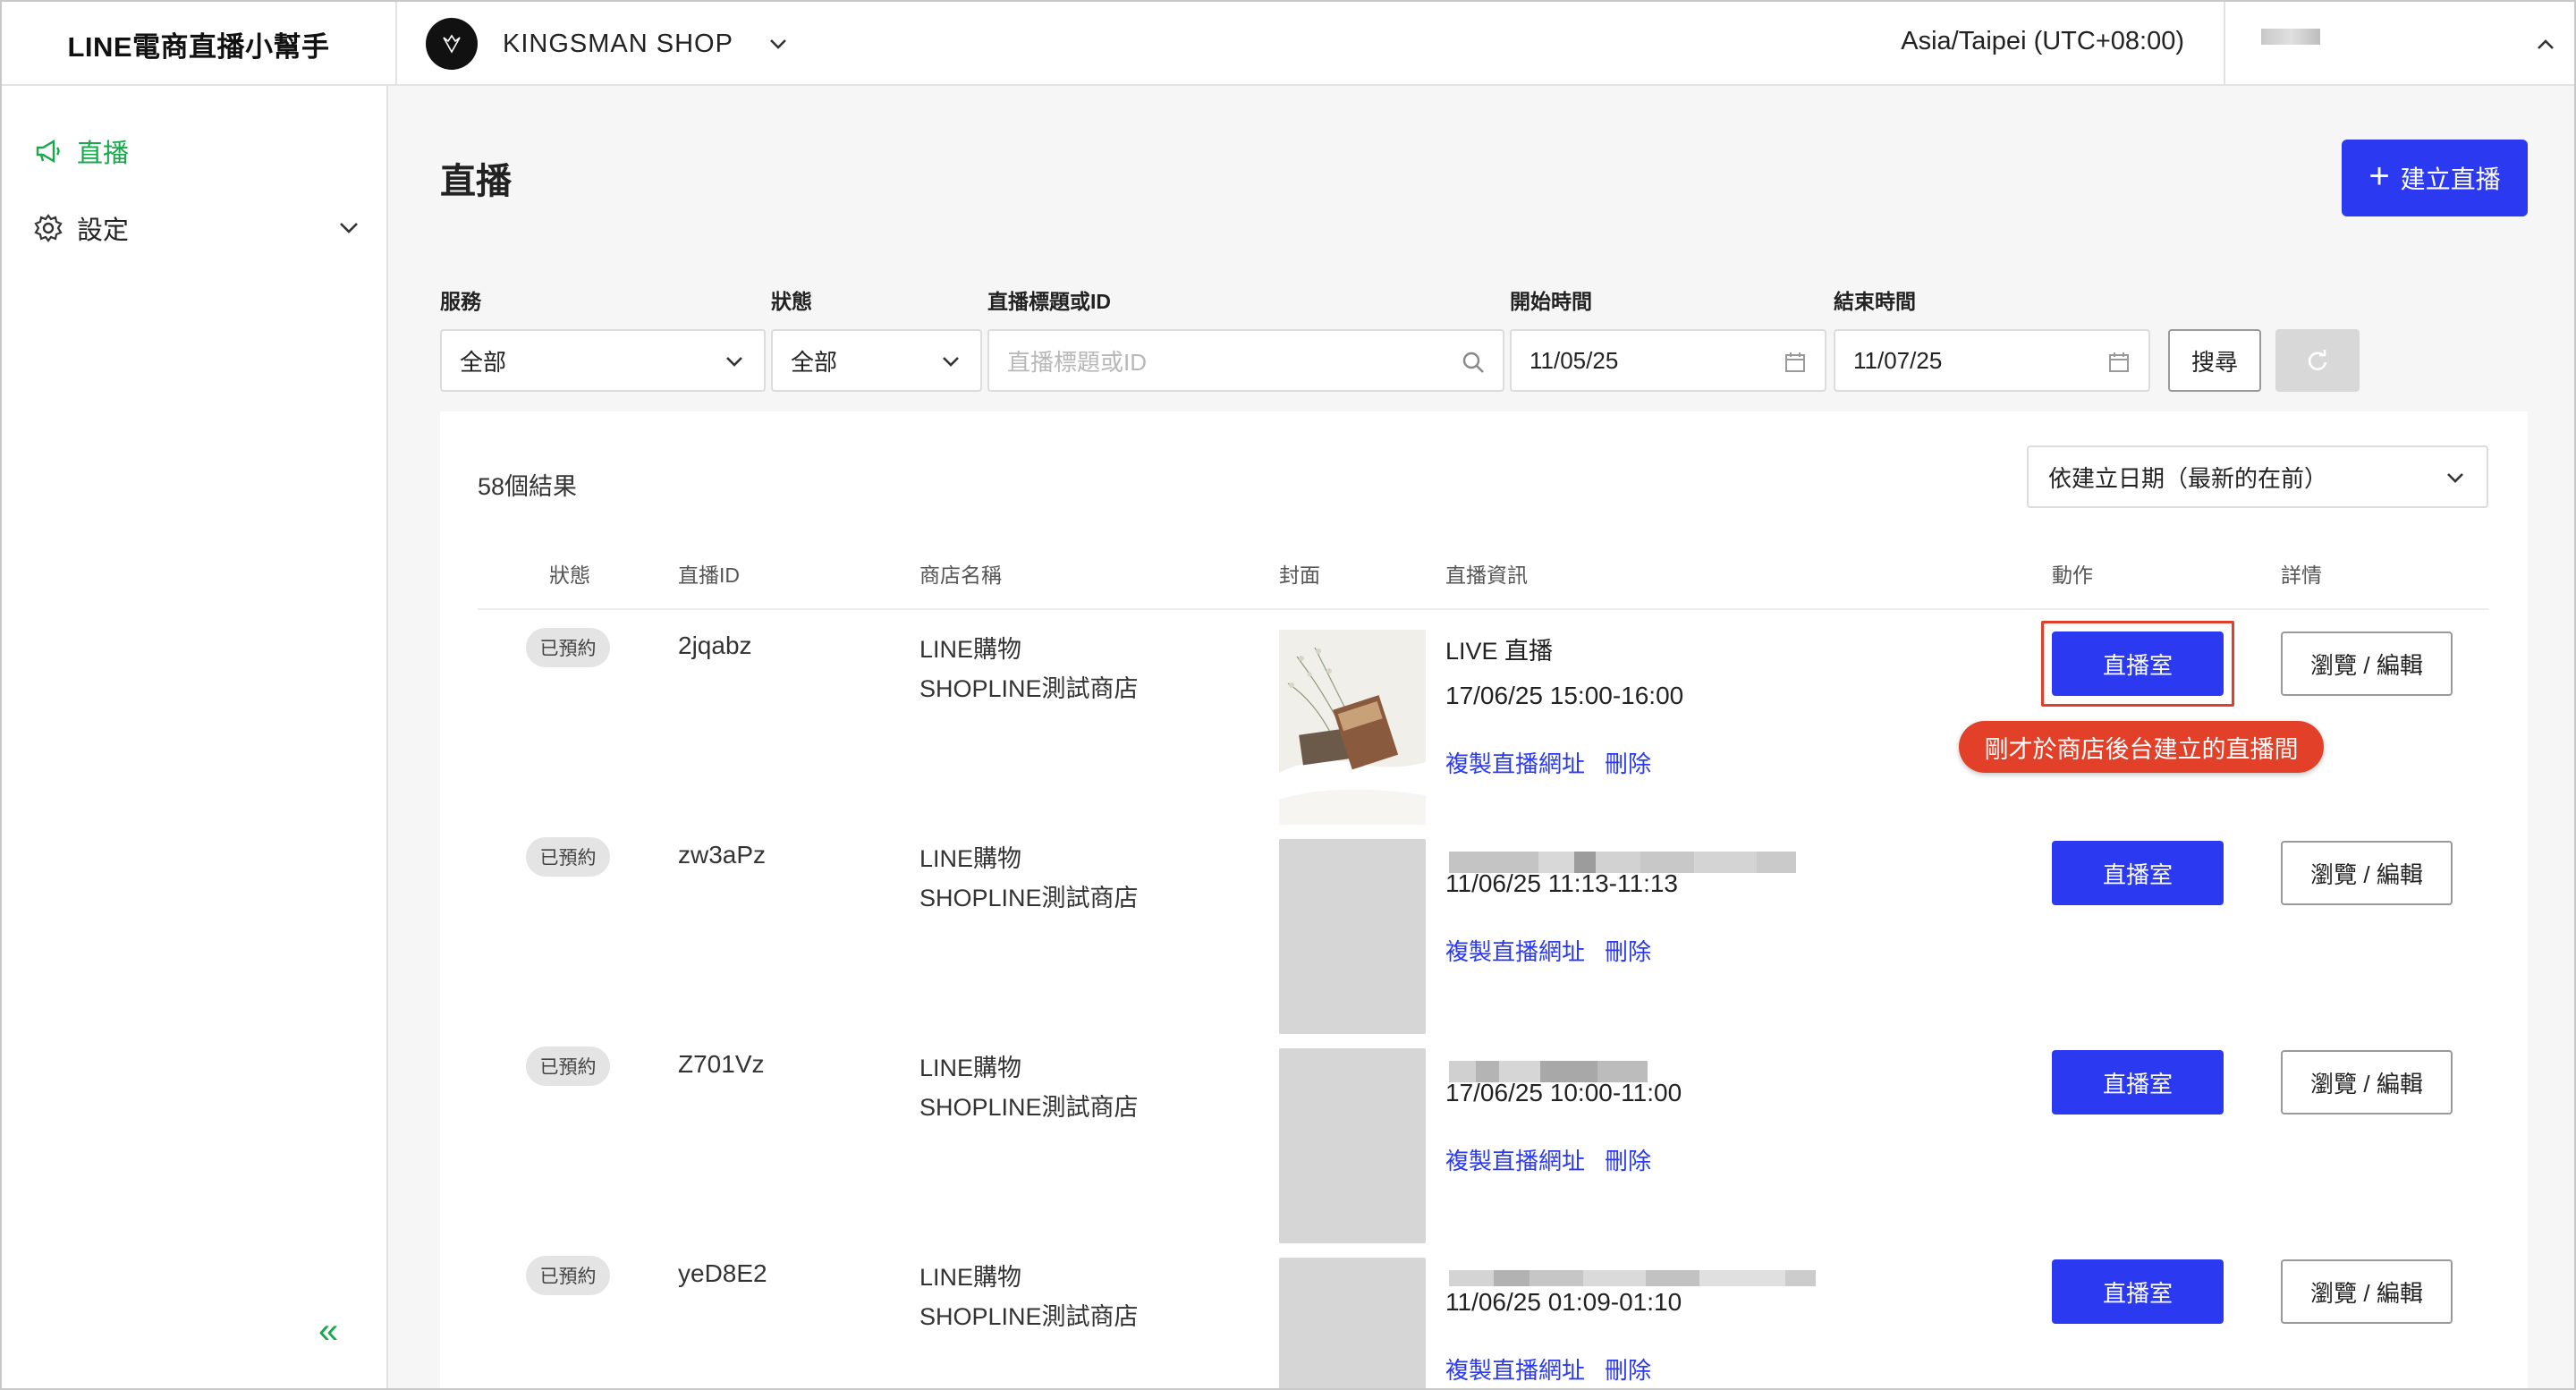 Image resolution: width=2576 pixels, height=1390 pixels. I want to click on shop-switcher: KINGSMAN SHOP, so click(608, 44).